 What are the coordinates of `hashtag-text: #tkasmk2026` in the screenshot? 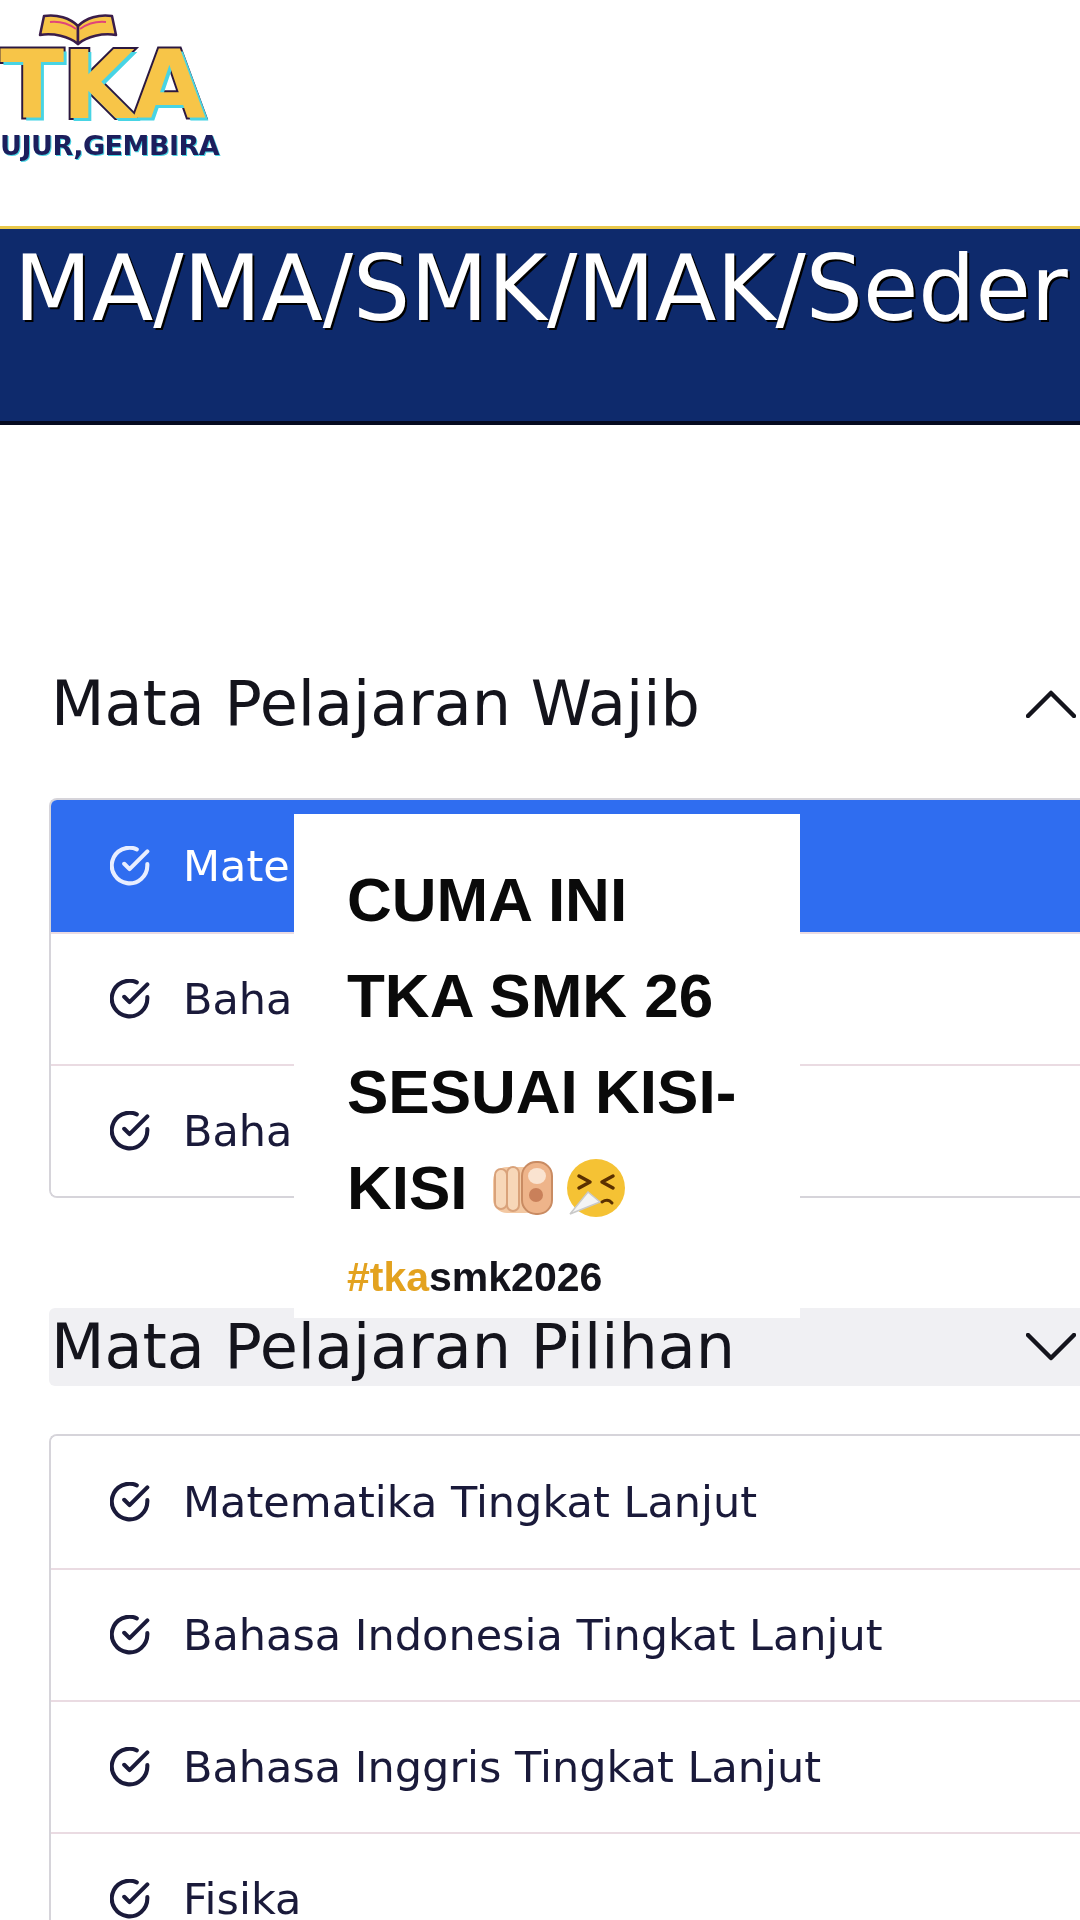 It's located at (475, 1277).